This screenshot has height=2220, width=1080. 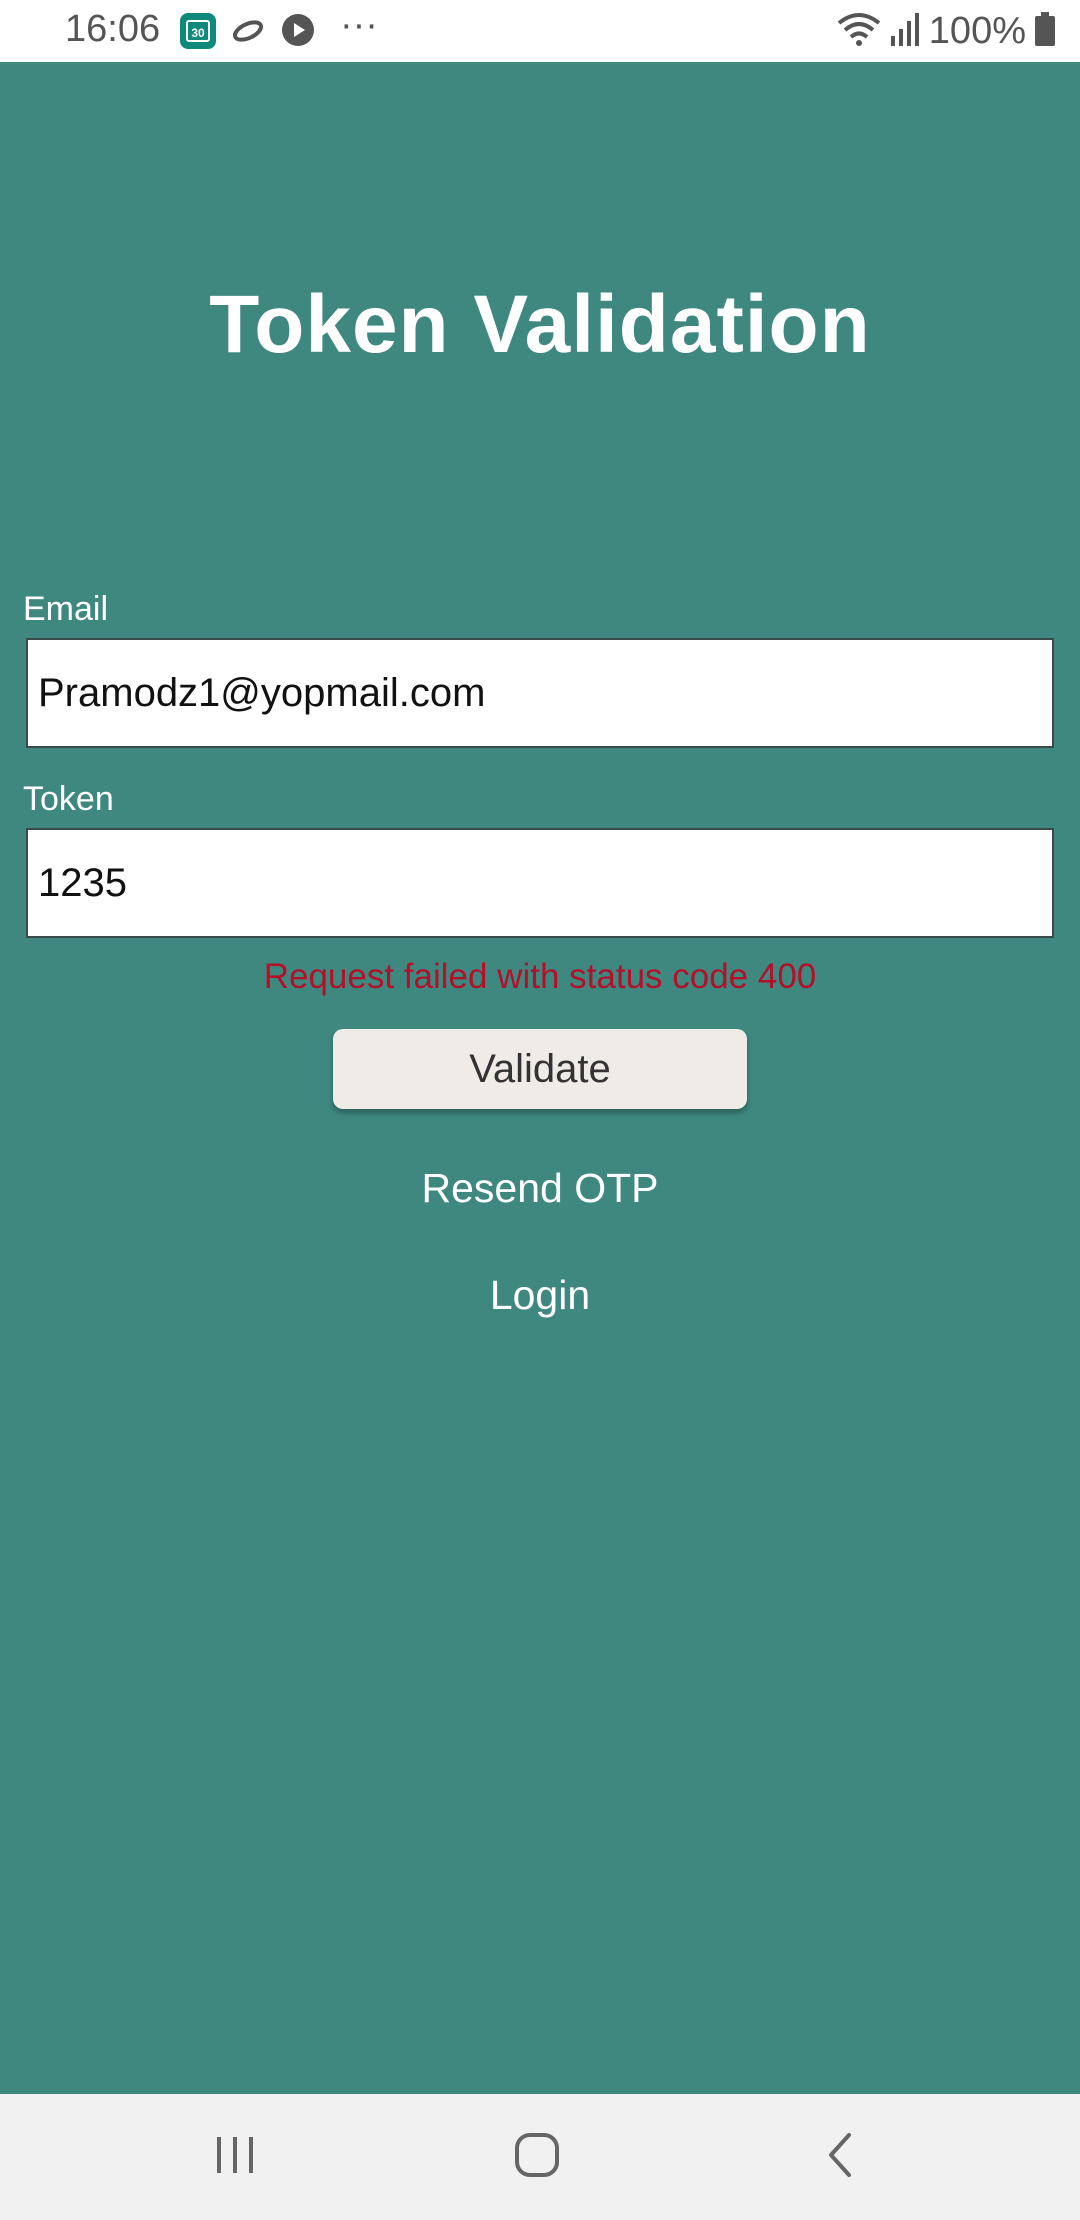 I want to click on calendar-icon: 30, so click(x=198, y=33).